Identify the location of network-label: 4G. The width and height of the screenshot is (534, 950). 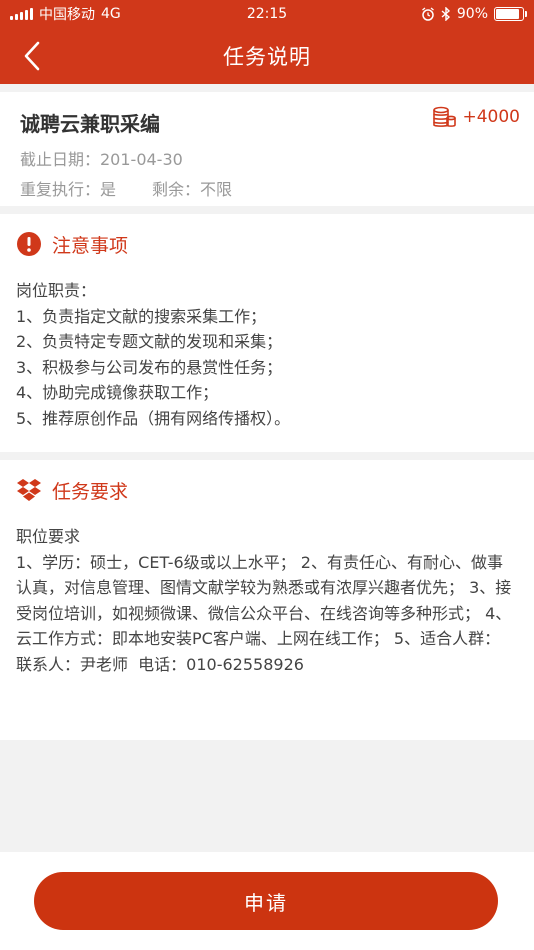
(111, 14).